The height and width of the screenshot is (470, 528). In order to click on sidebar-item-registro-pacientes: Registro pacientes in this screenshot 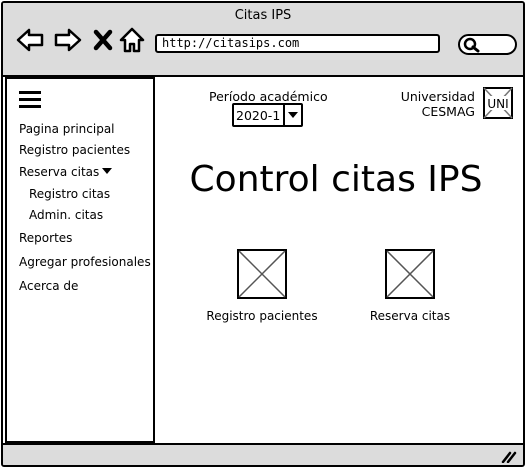, I will do `click(74, 150)`.